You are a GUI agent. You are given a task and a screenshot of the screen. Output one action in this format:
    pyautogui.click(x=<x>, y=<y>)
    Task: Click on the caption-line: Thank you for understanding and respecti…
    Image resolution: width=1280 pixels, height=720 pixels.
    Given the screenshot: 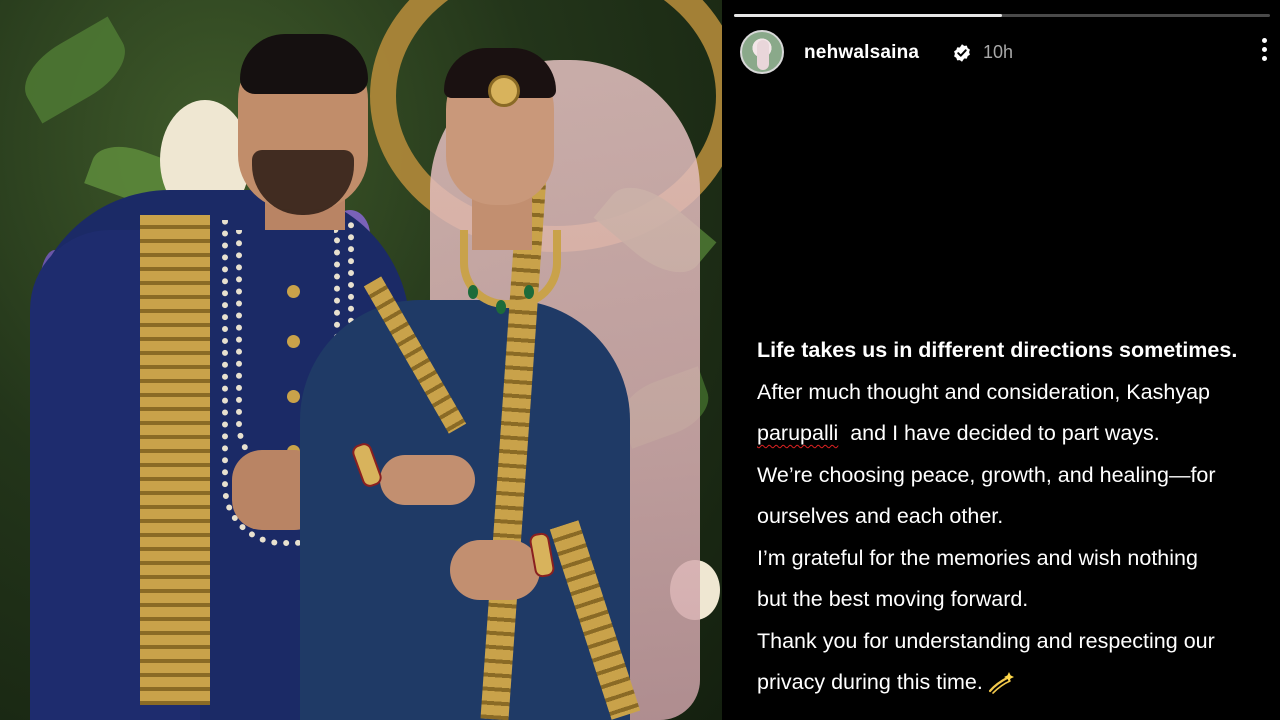 What is the action you would take?
    pyautogui.click(x=986, y=640)
    